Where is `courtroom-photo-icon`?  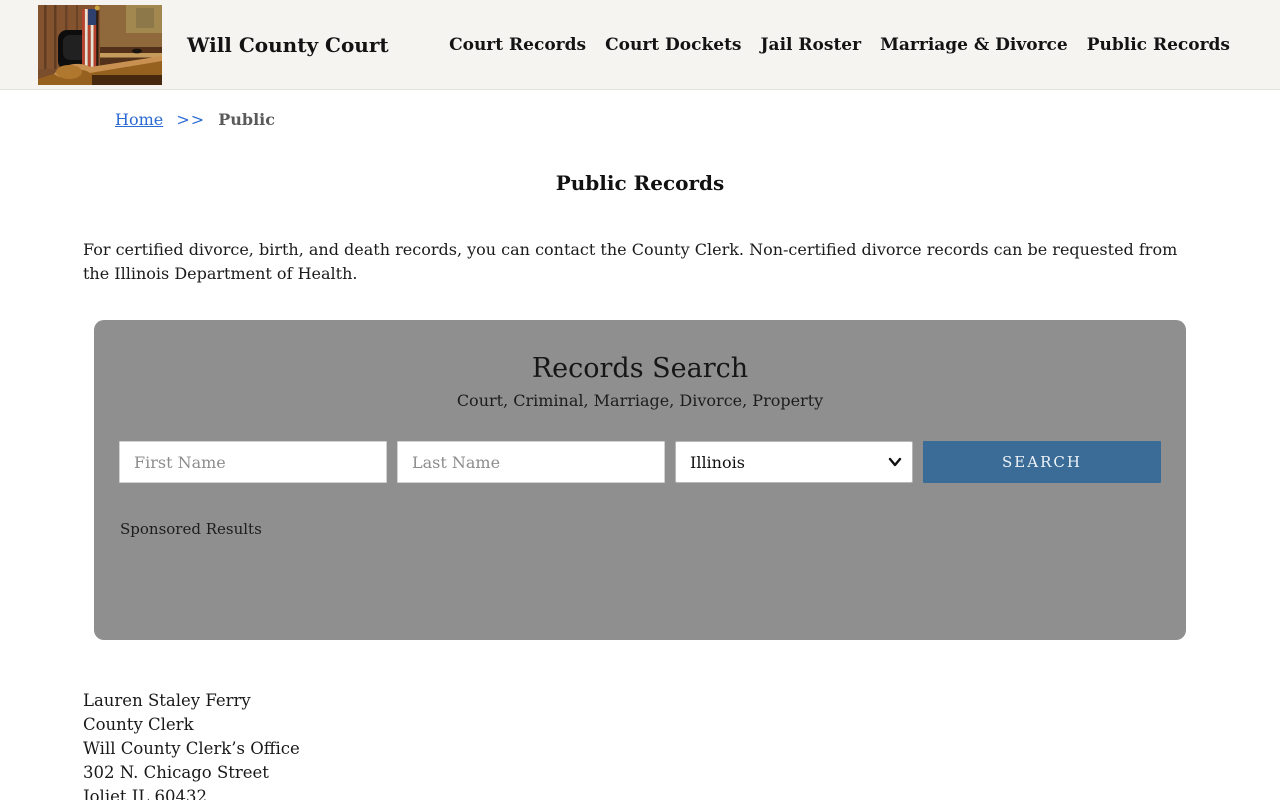
courtroom-photo-icon is located at coordinates (100, 44).